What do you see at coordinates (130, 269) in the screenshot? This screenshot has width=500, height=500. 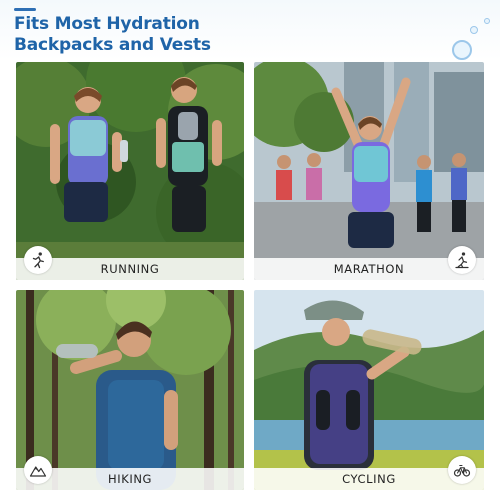 I see `tile-label: RUNNING` at bounding box center [130, 269].